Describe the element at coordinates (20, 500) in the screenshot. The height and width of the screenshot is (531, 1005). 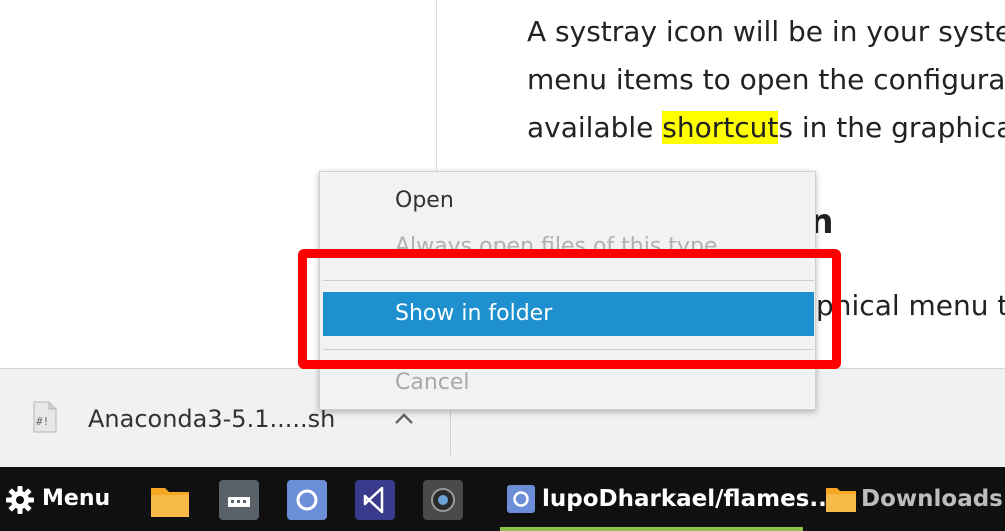
I see `gear-icon` at that location.